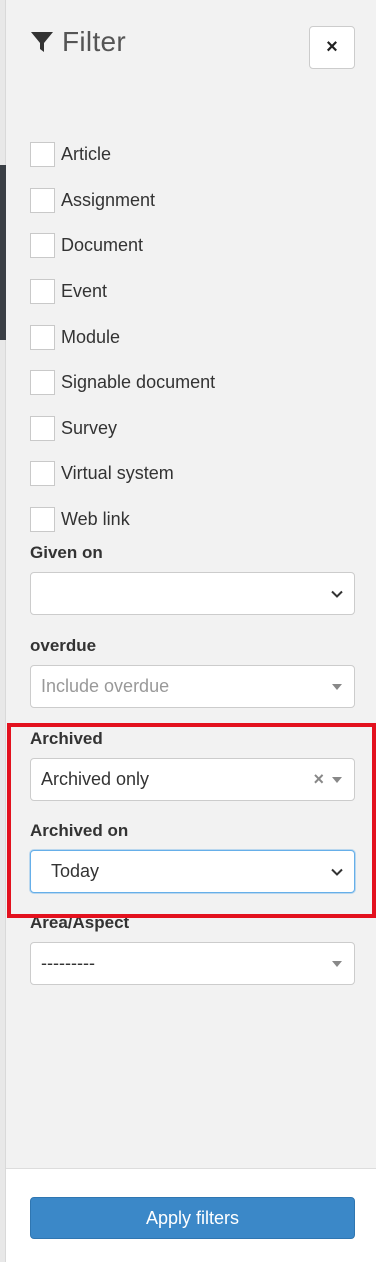 The image size is (376, 1262). I want to click on type-item-module: Module, so click(122, 337).